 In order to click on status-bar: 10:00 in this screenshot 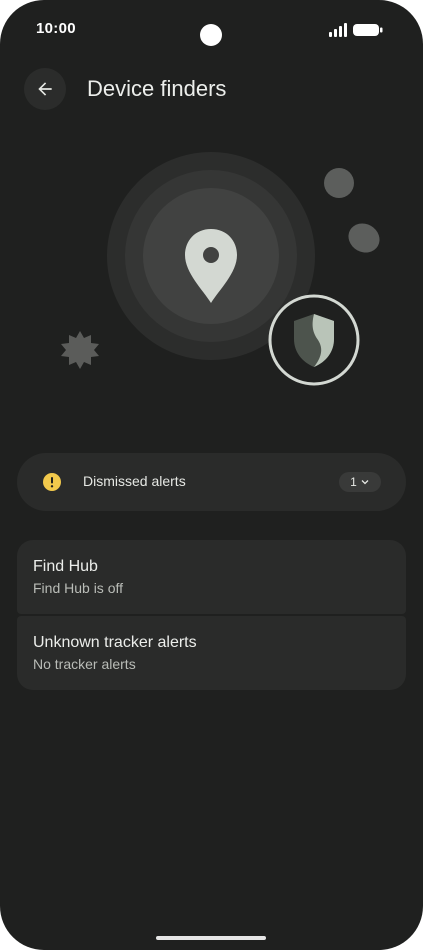, I will do `click(211, 30)`.